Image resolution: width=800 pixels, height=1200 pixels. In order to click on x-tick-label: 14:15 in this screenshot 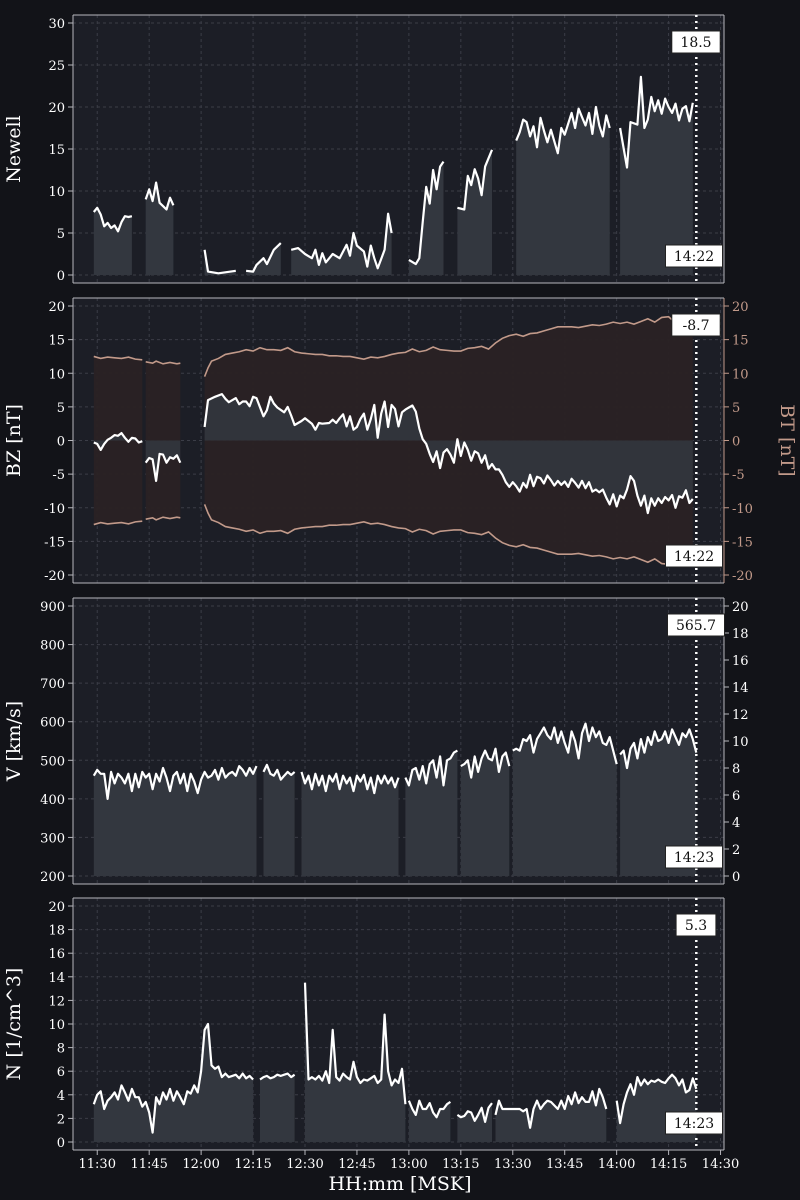, I will do `click(668, 1164)`.